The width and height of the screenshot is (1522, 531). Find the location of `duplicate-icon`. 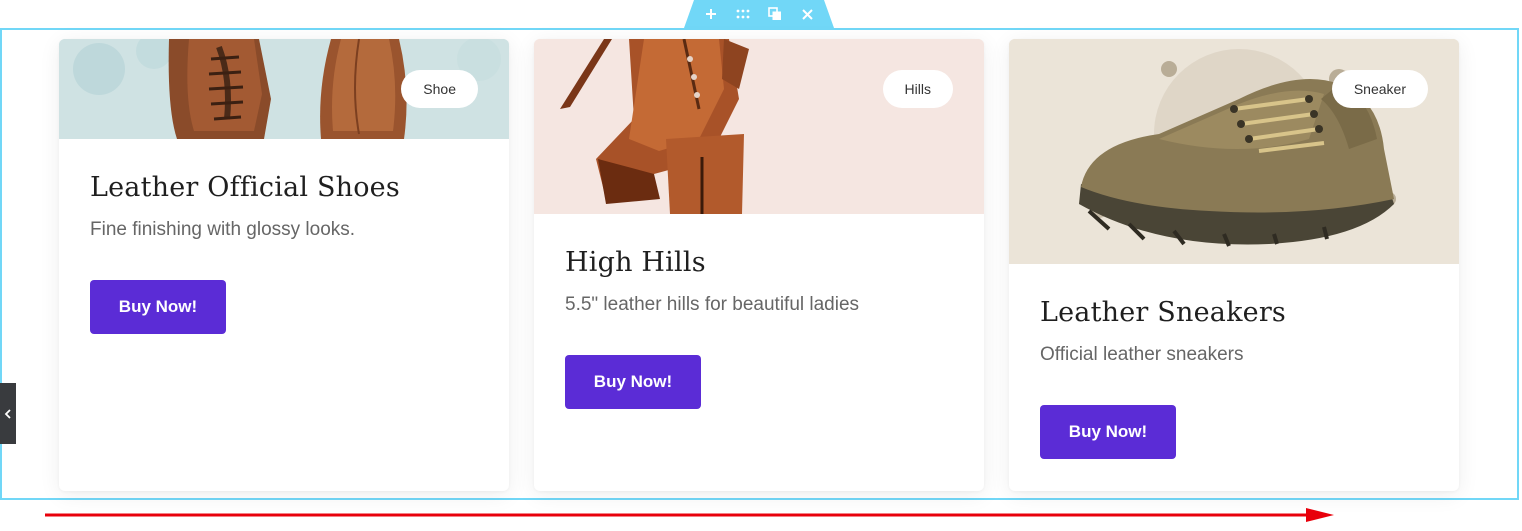

duplicate-icon is located at coordinates (775, 14).